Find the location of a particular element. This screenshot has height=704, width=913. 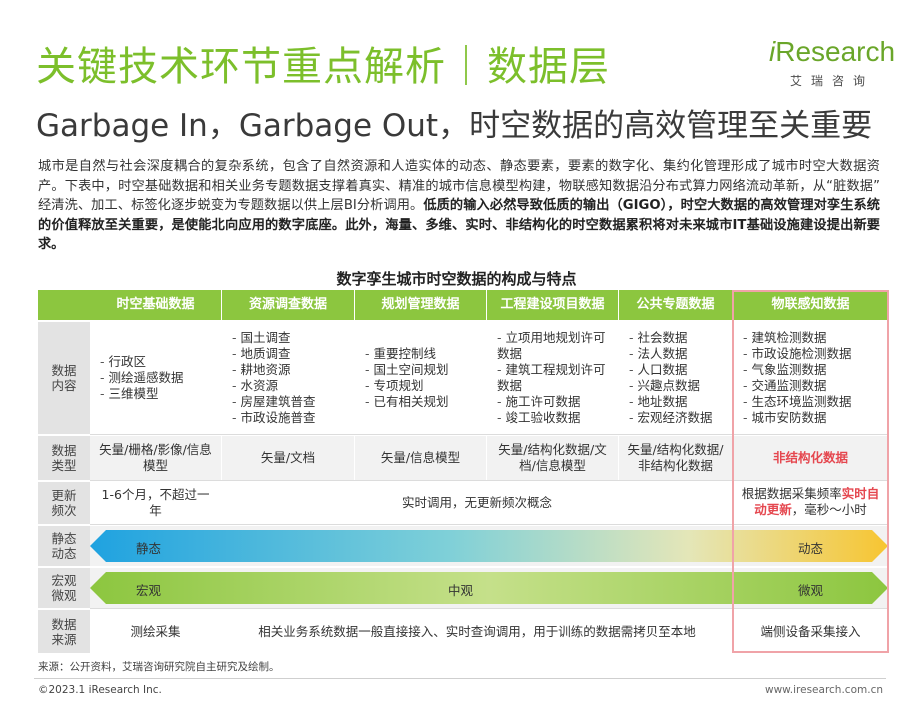

update-basic: 1-6个月，不超过一年 is located at coordinates (155, 502).